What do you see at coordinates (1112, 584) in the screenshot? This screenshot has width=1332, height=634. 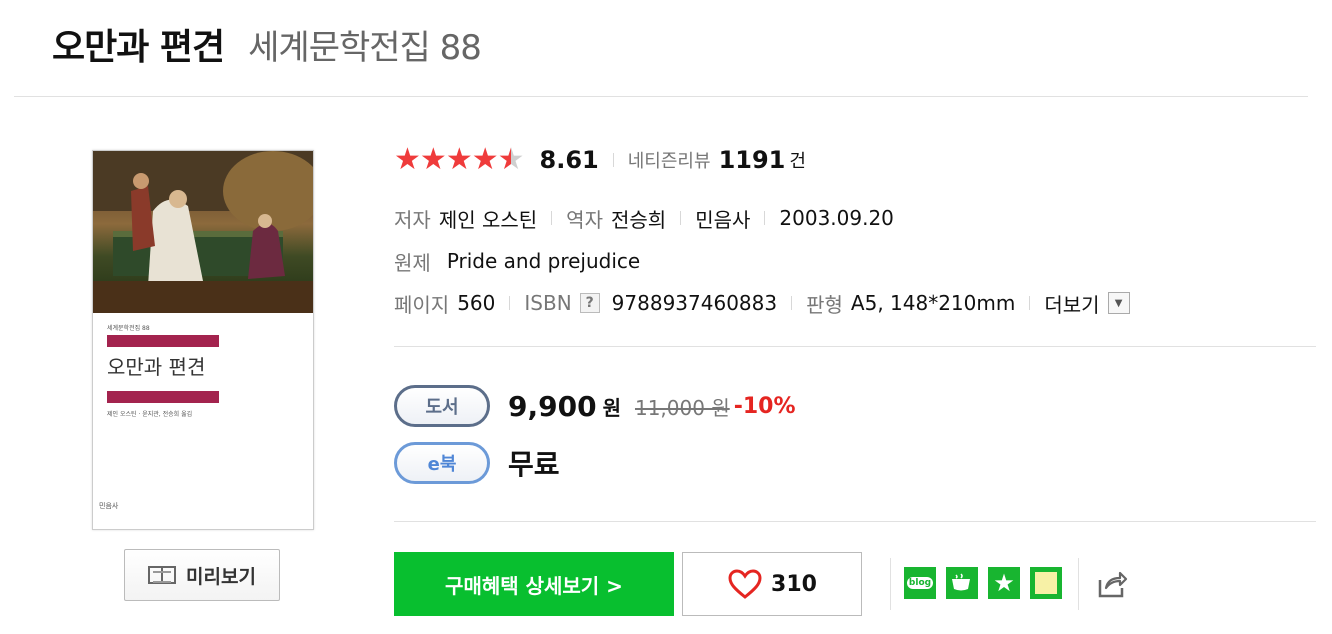 I see `share-icon` at bounding box center [1112, 584].